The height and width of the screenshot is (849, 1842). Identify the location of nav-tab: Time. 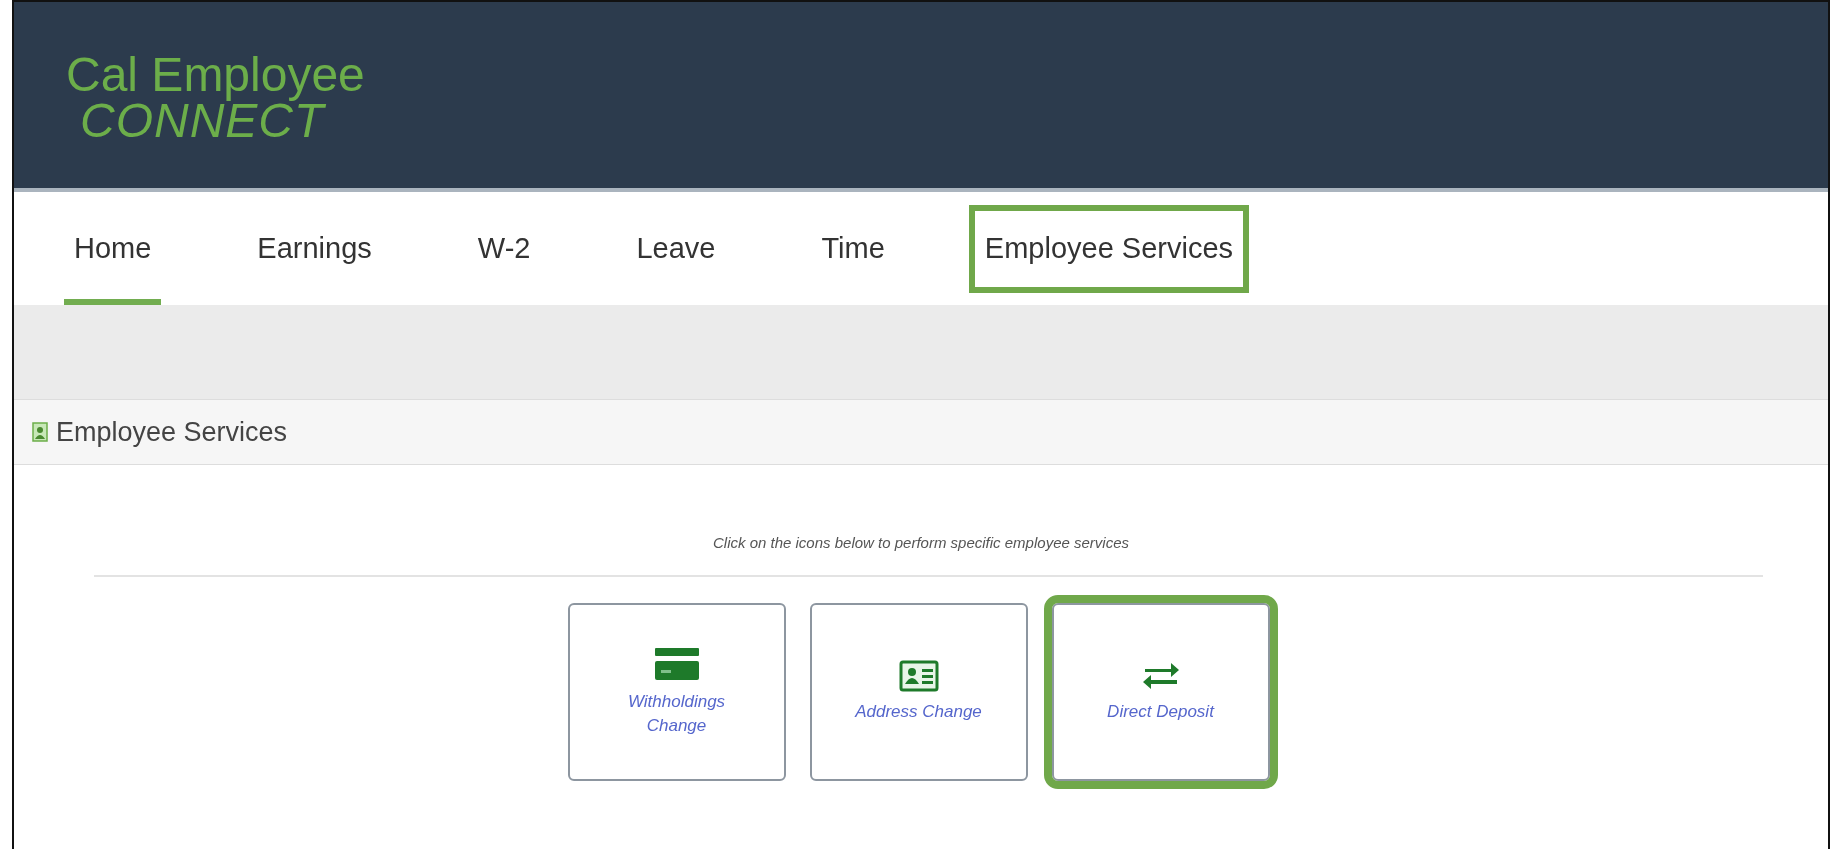
(853, 248).